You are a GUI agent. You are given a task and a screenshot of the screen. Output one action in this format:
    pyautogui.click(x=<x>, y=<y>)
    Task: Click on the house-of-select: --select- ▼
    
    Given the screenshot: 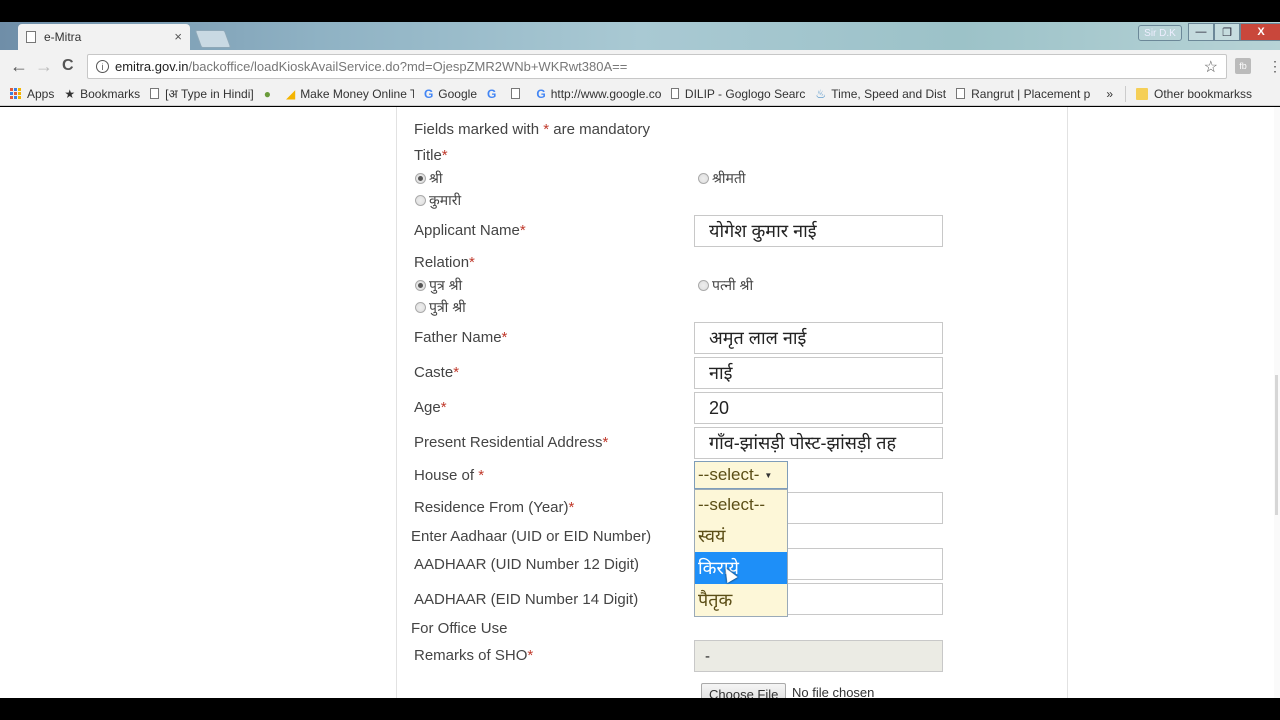 What is the action you would take?
    pyautogui.click(x=741, y=475)
    